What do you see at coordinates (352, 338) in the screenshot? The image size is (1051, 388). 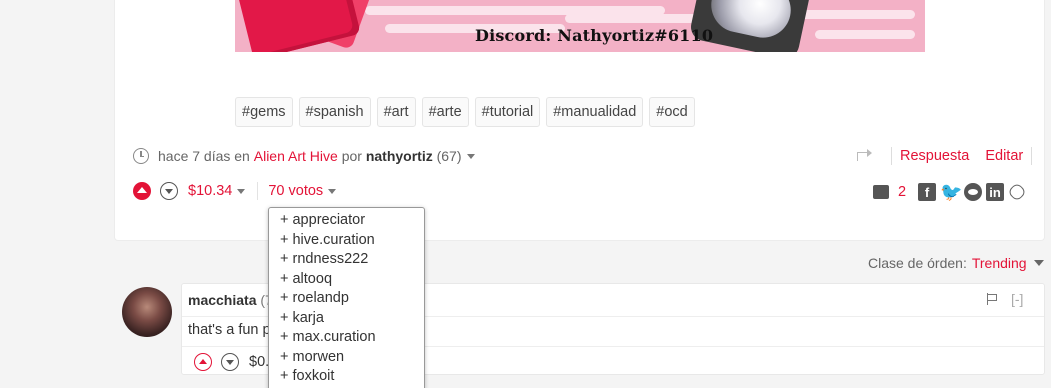 I see `voter-item: + max.curation` at bounding box center [352, 338].